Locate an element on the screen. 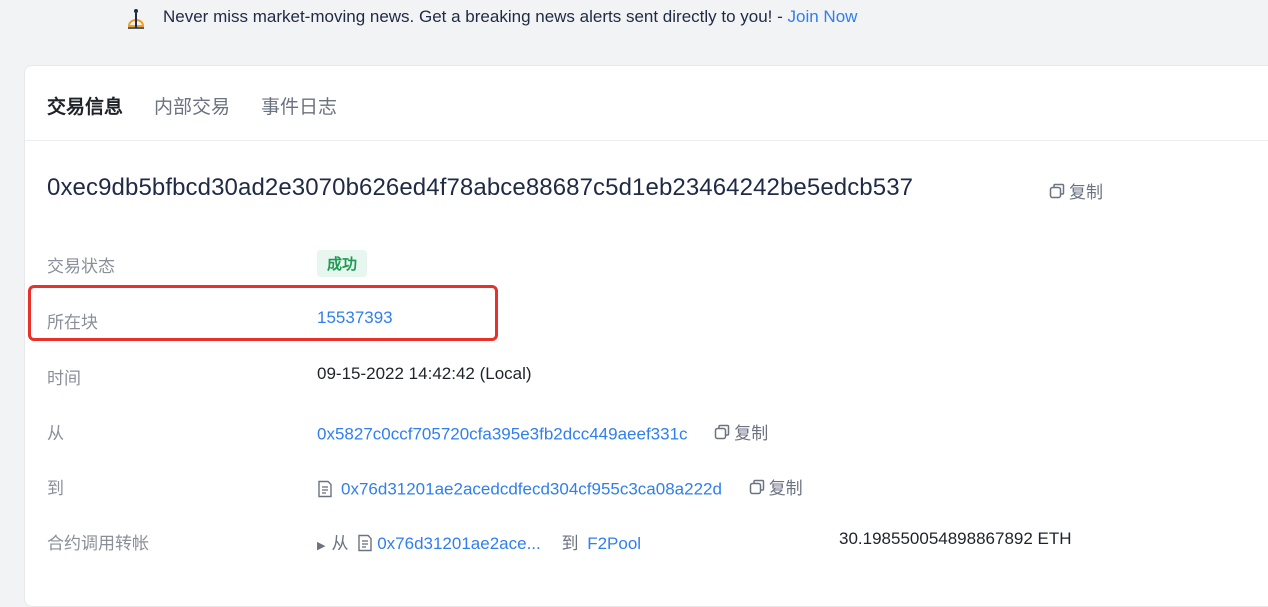 Image resolution: width=1268 pixels, height=607 pixels. tab-transaction-info: 交易信息 is located at coordinates (85, 105).